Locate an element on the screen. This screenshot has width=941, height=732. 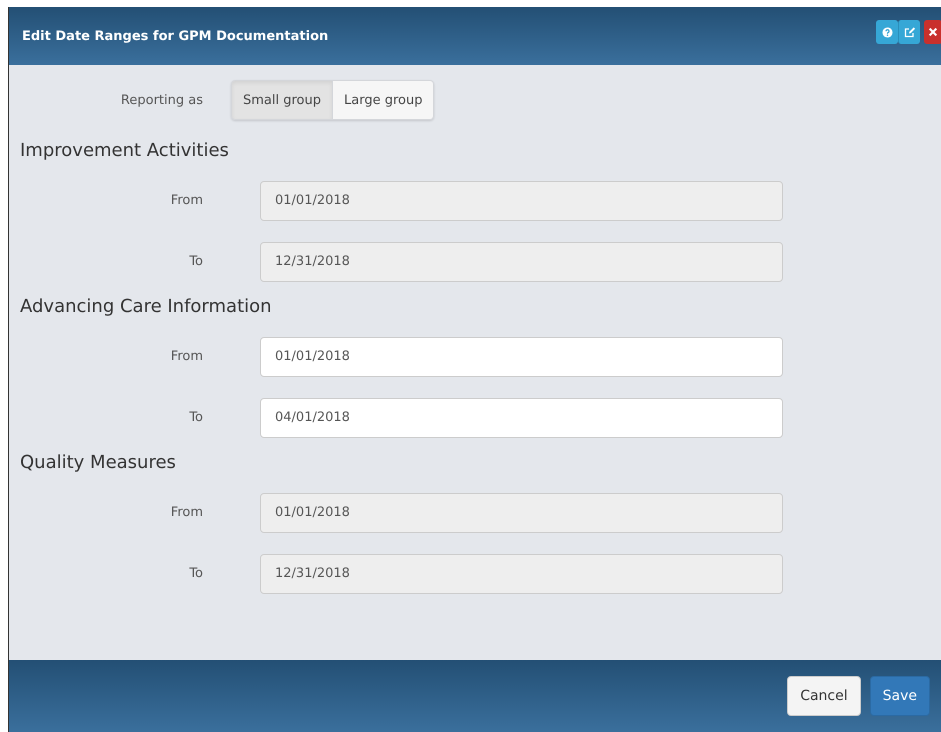
help-button is located at coordinates (887, 32).